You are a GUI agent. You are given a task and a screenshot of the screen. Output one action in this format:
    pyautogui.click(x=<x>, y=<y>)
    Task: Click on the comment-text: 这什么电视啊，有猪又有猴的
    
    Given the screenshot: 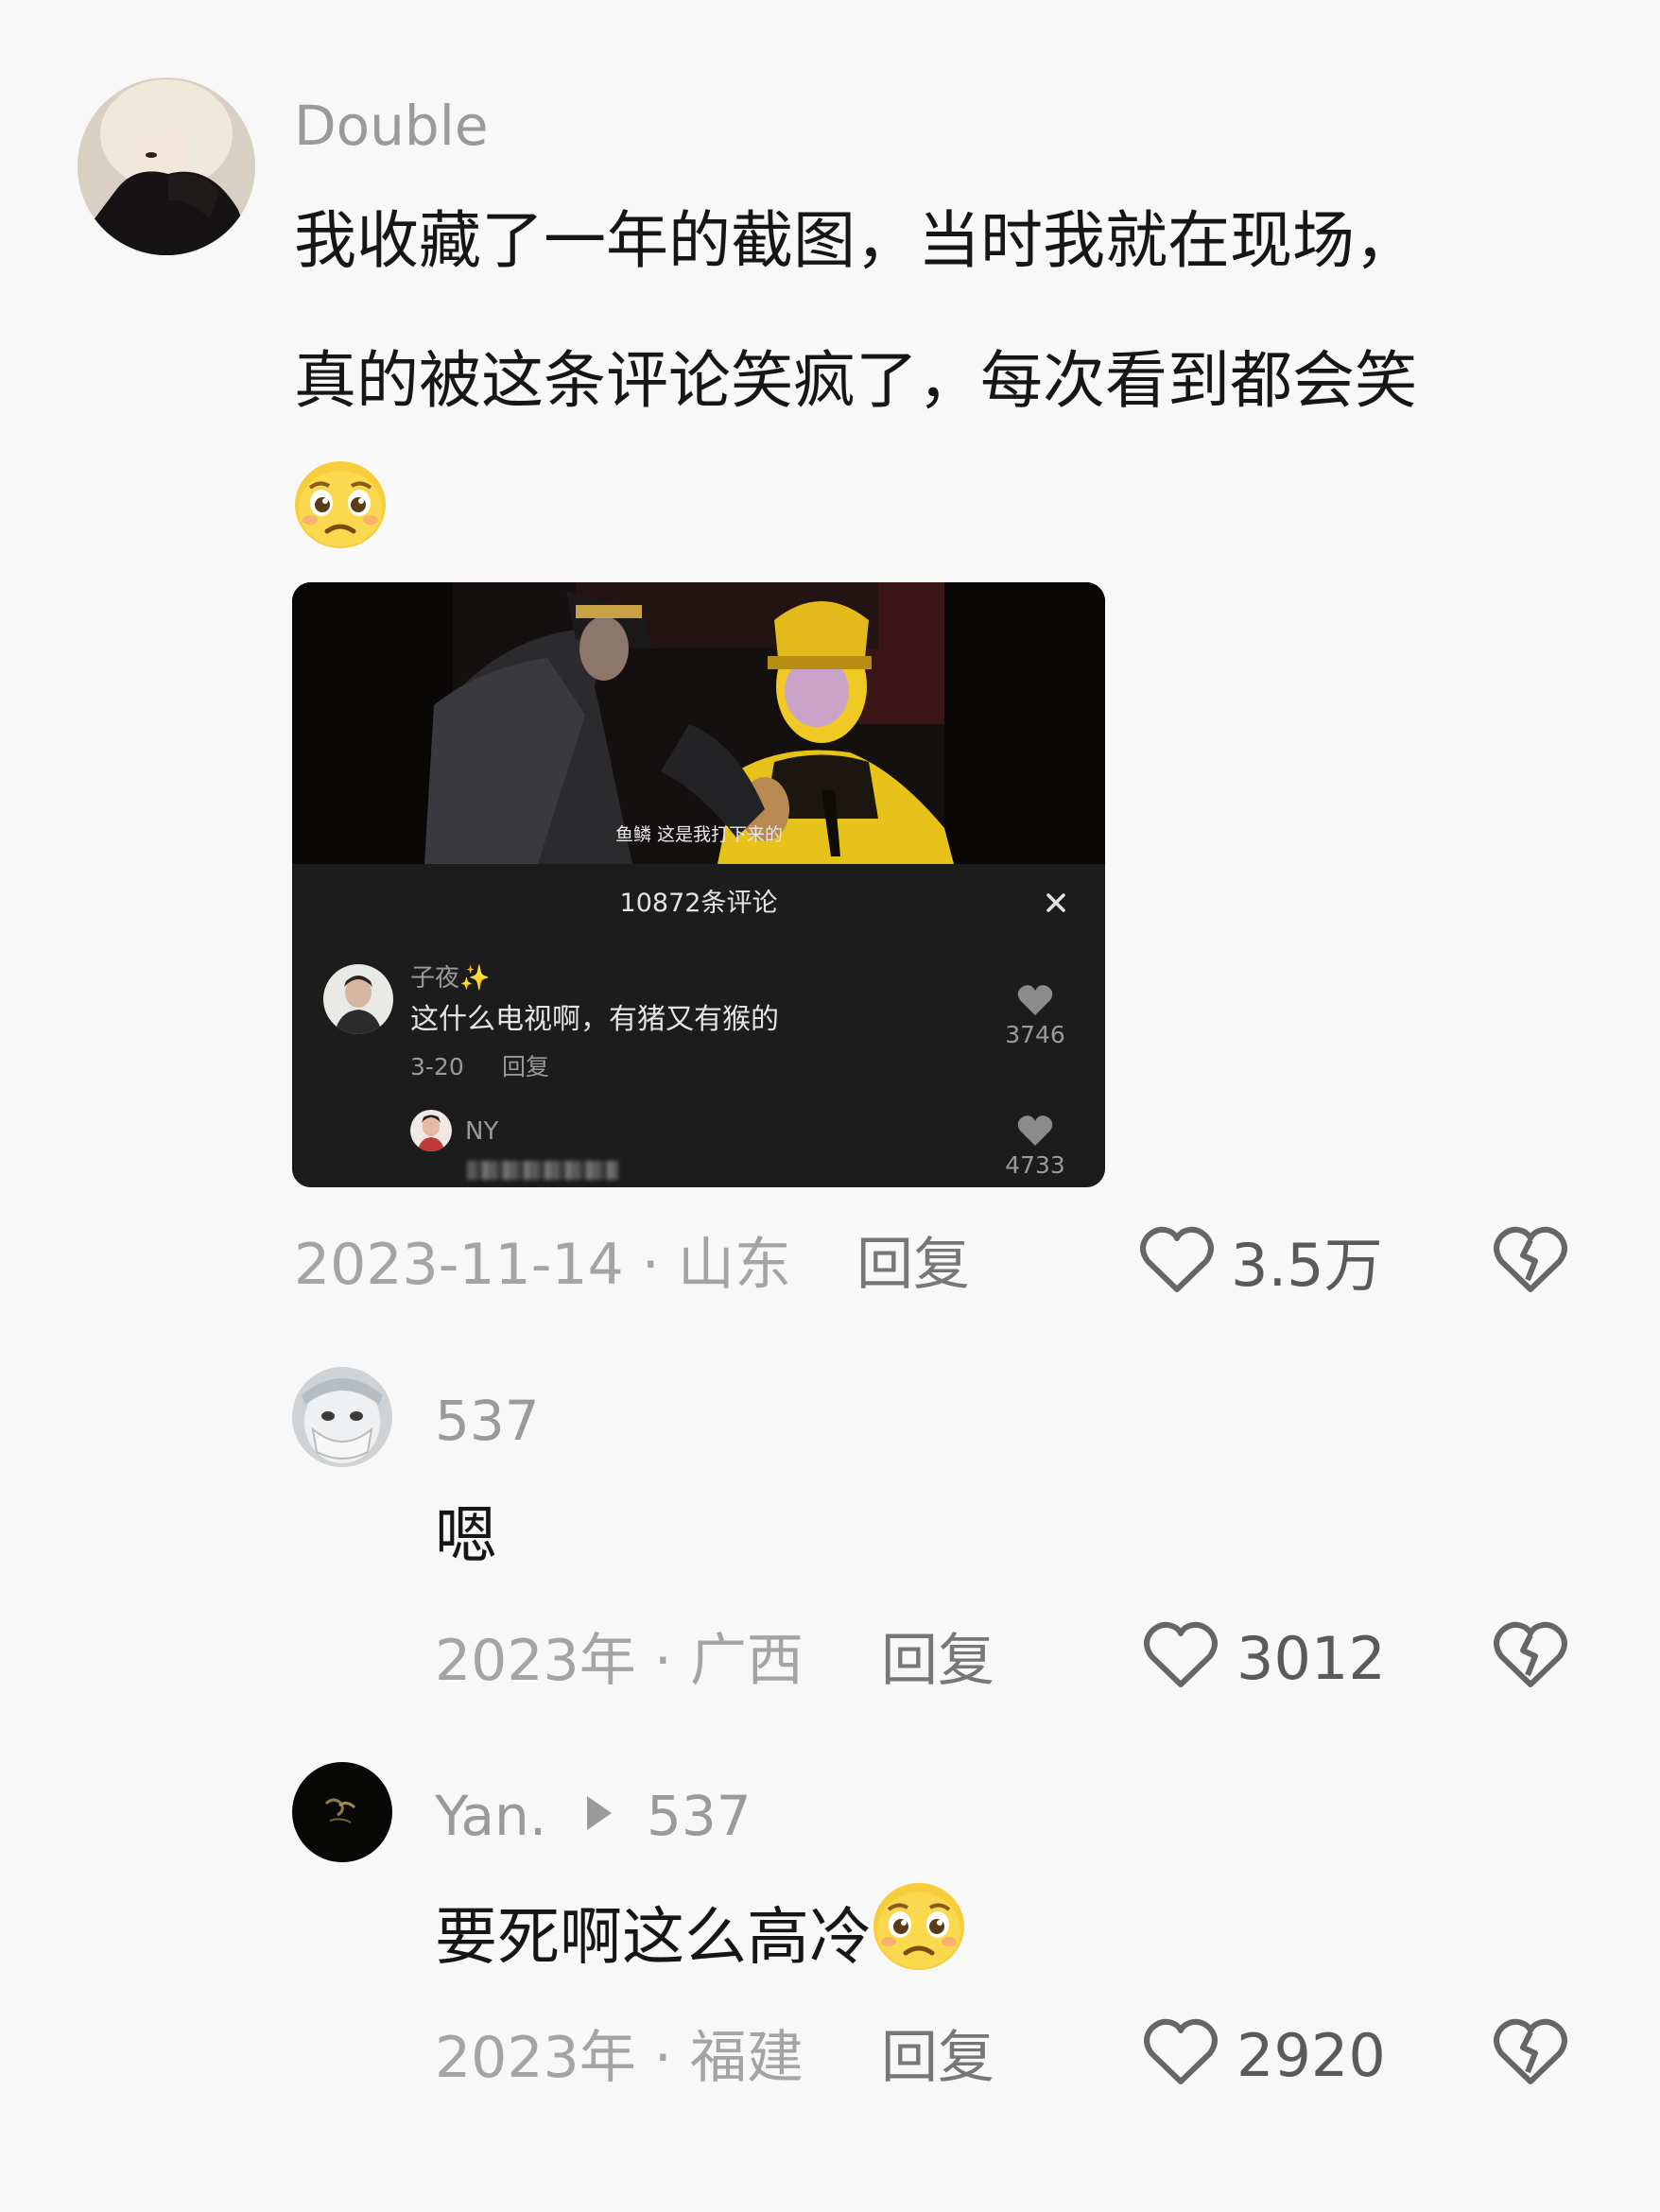 What is the action you would take?
    pyautogui.click(x=594, y=1019)
    